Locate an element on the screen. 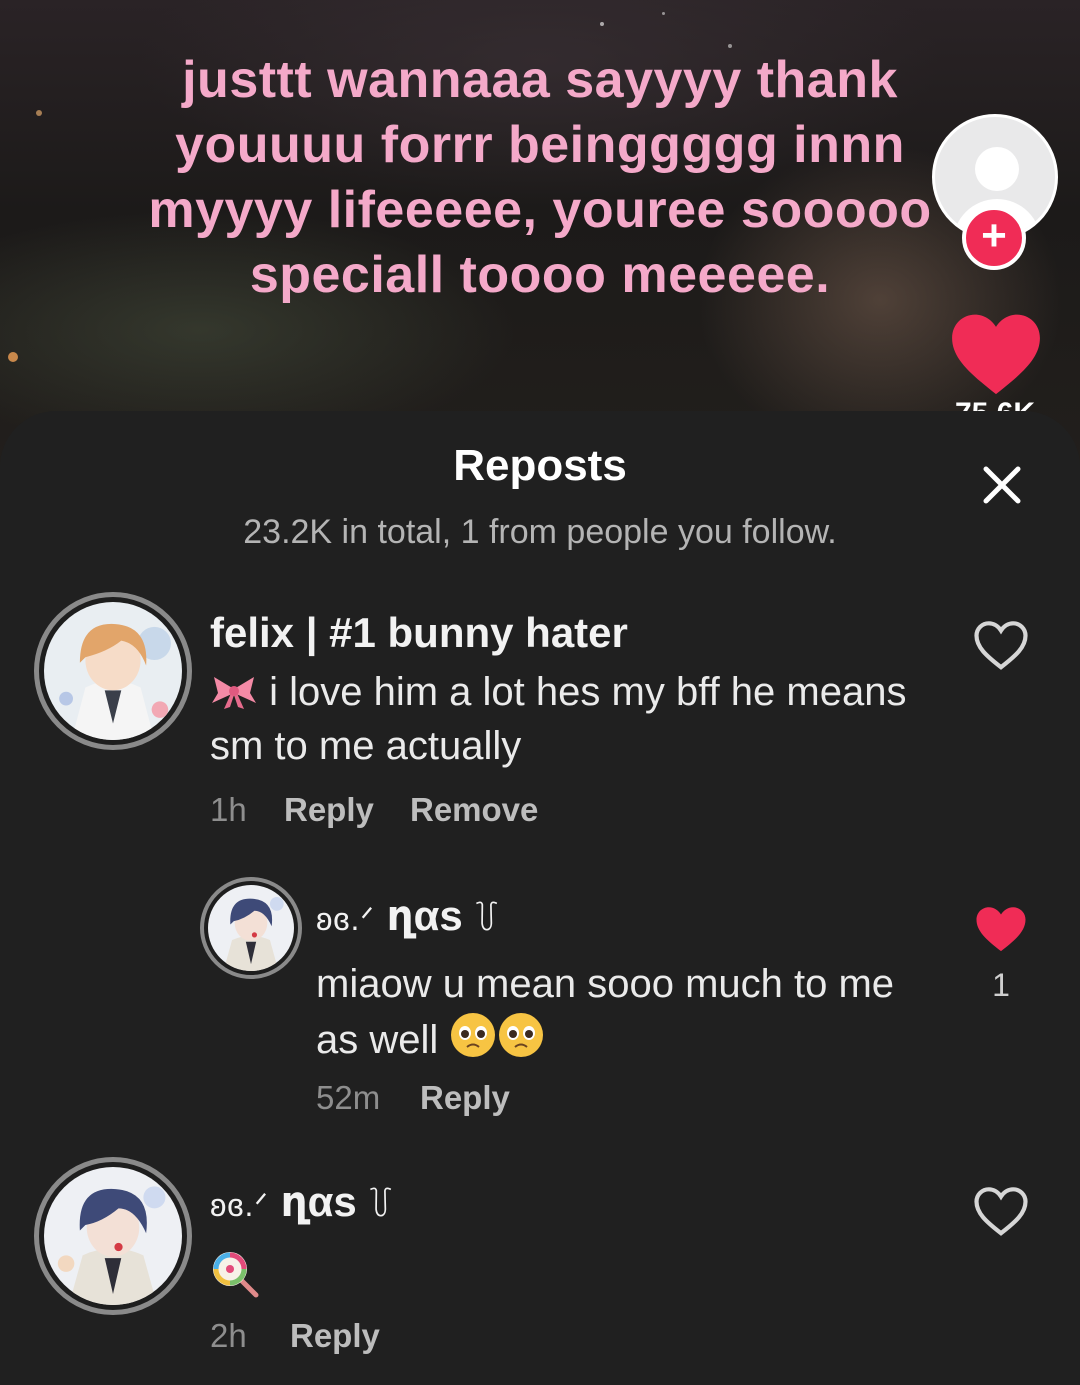 The height and width of the screenshot is (1385, 1080). repost-username-text: ղαs is located at coordinates (318, 1201).